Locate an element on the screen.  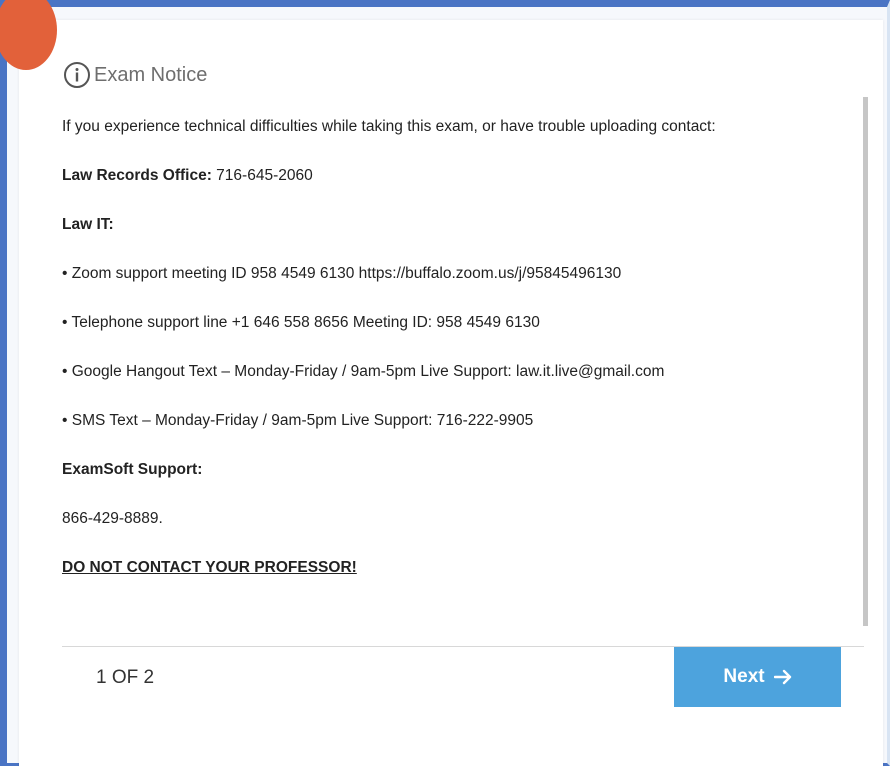
scrollbar-thumb is located at coordinates (865, 361).